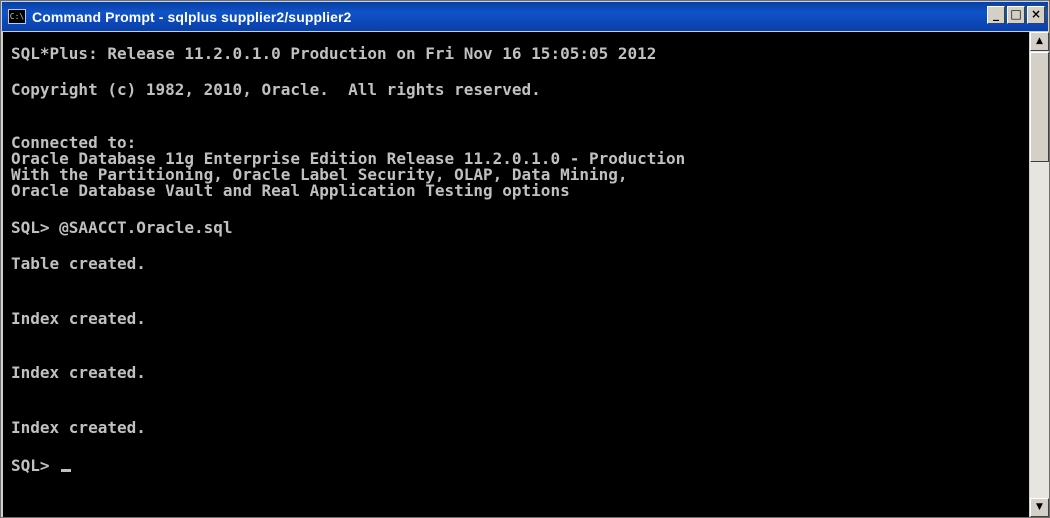  Describe the element at coordinates (66, 470) in the screenshot. I see `text-cursor` at that location.